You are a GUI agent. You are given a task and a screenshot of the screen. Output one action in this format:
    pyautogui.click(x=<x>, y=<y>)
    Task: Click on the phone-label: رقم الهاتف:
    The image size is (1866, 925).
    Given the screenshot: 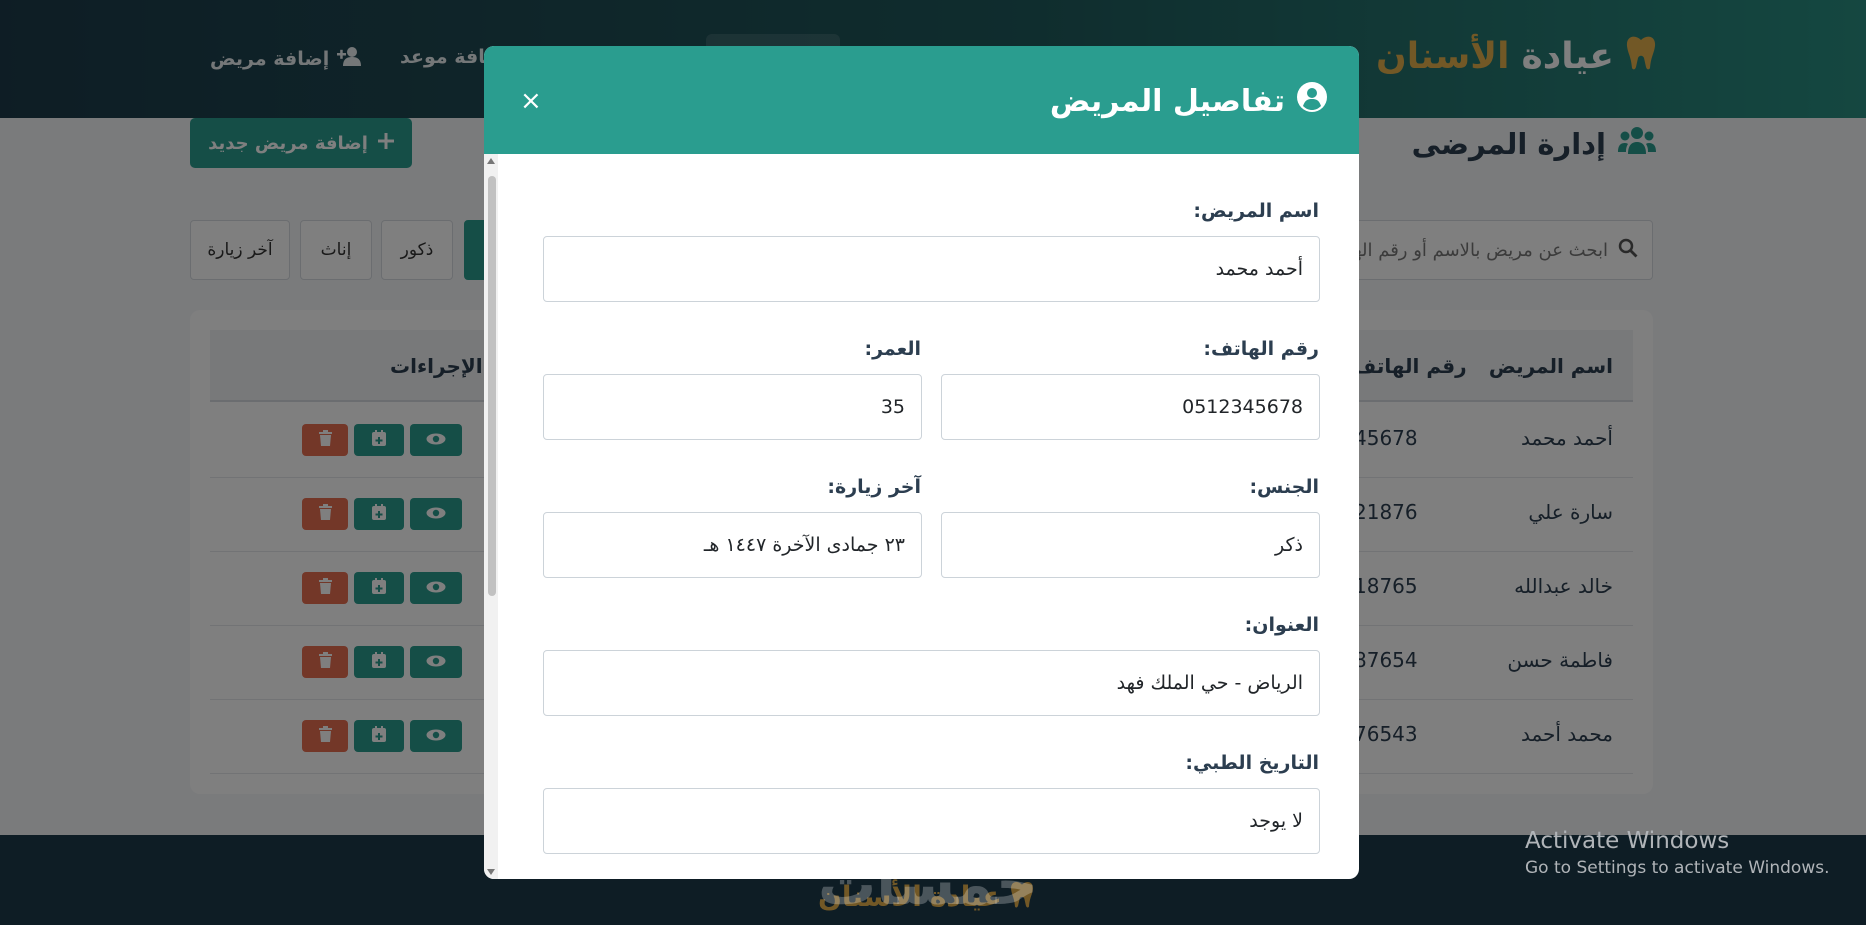 What is the action you would take?
    pyautogui.click(x=1261, y=349)
    